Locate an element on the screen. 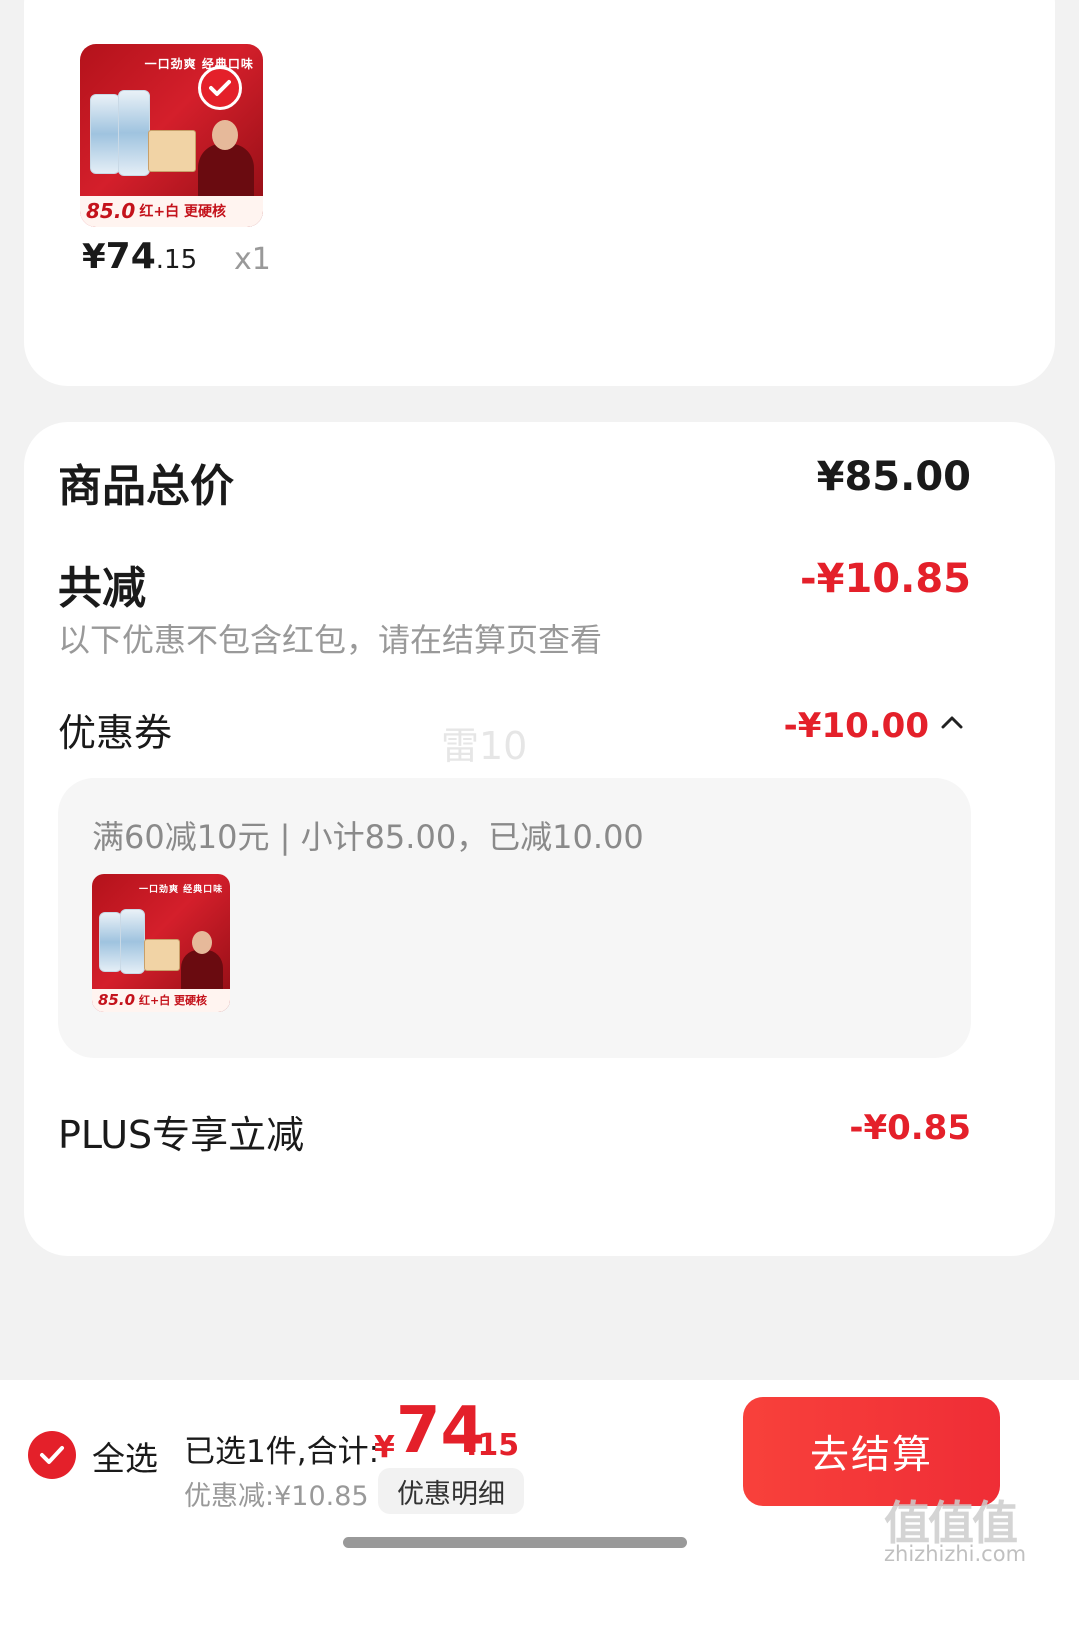 This screenshot has height=1645, width=1079. discount-summary: 优惠减:¥10.85 is located at coordinates (276, 1496).